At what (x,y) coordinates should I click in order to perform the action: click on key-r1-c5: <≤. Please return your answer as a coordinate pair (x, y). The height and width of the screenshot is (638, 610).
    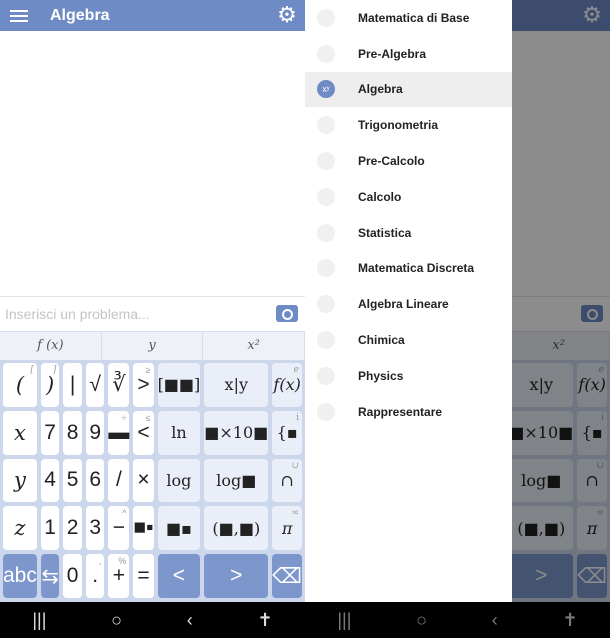
    Looking at the image, I should click on (143, 432).